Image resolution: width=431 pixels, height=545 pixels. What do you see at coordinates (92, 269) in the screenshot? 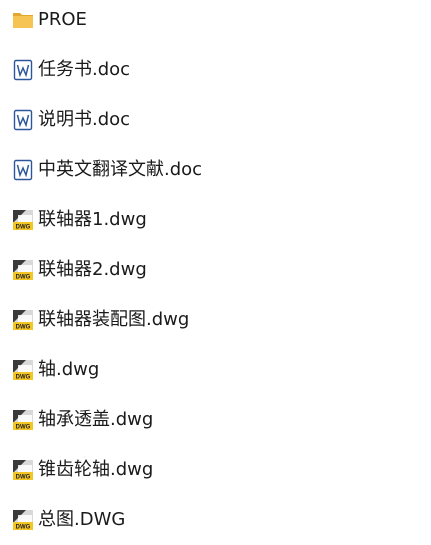
I see `file-name: 联轴器2.dwg` at bounding box center [92, 269].